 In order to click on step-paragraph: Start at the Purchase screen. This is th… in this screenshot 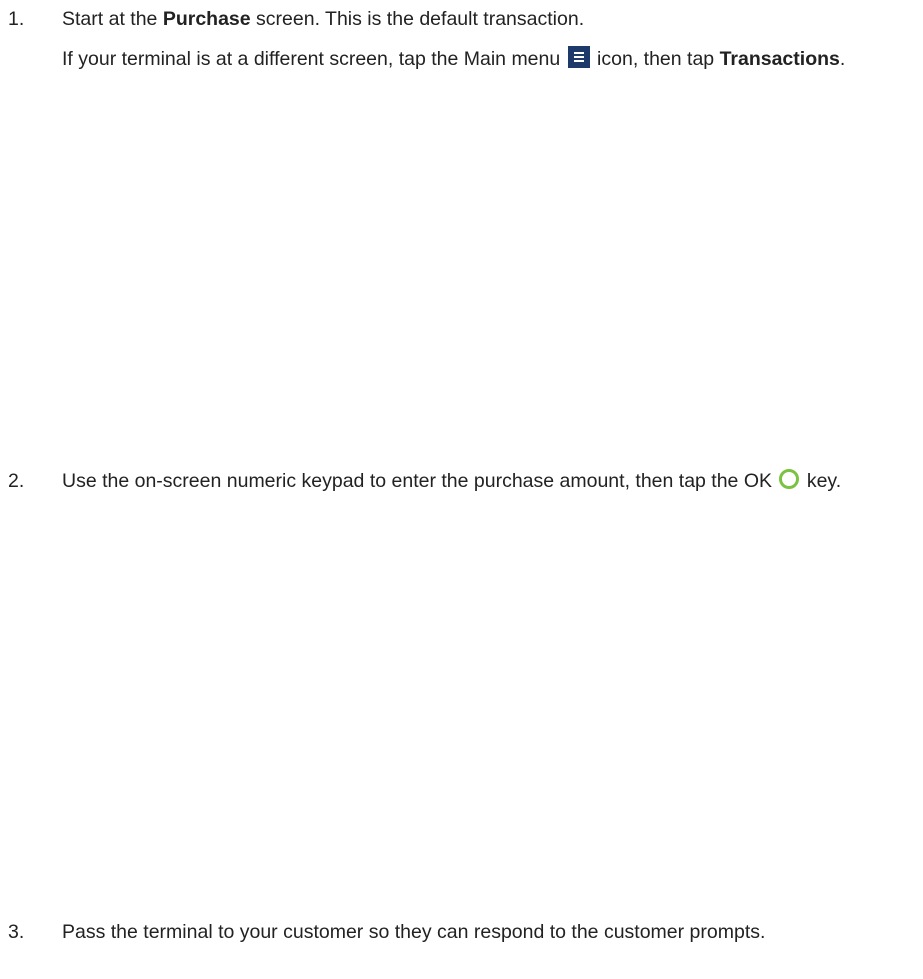, I will do `click(492, 19)`.